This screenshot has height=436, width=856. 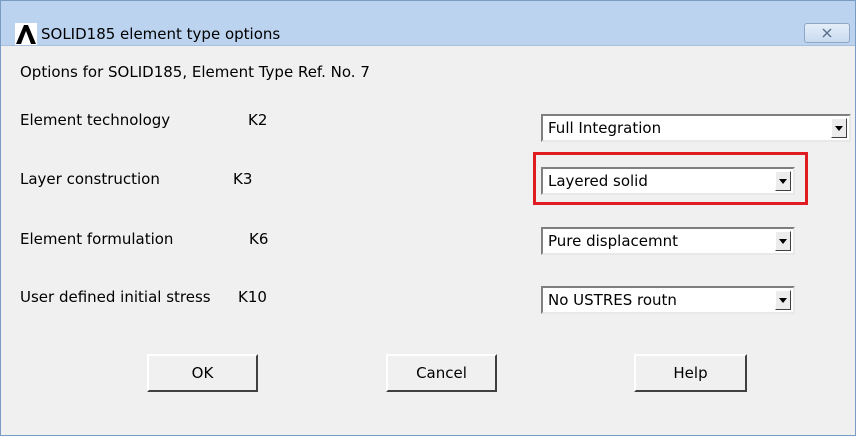 I want to click on select-value: Pure displacemnt, so click(x=613, y=241).